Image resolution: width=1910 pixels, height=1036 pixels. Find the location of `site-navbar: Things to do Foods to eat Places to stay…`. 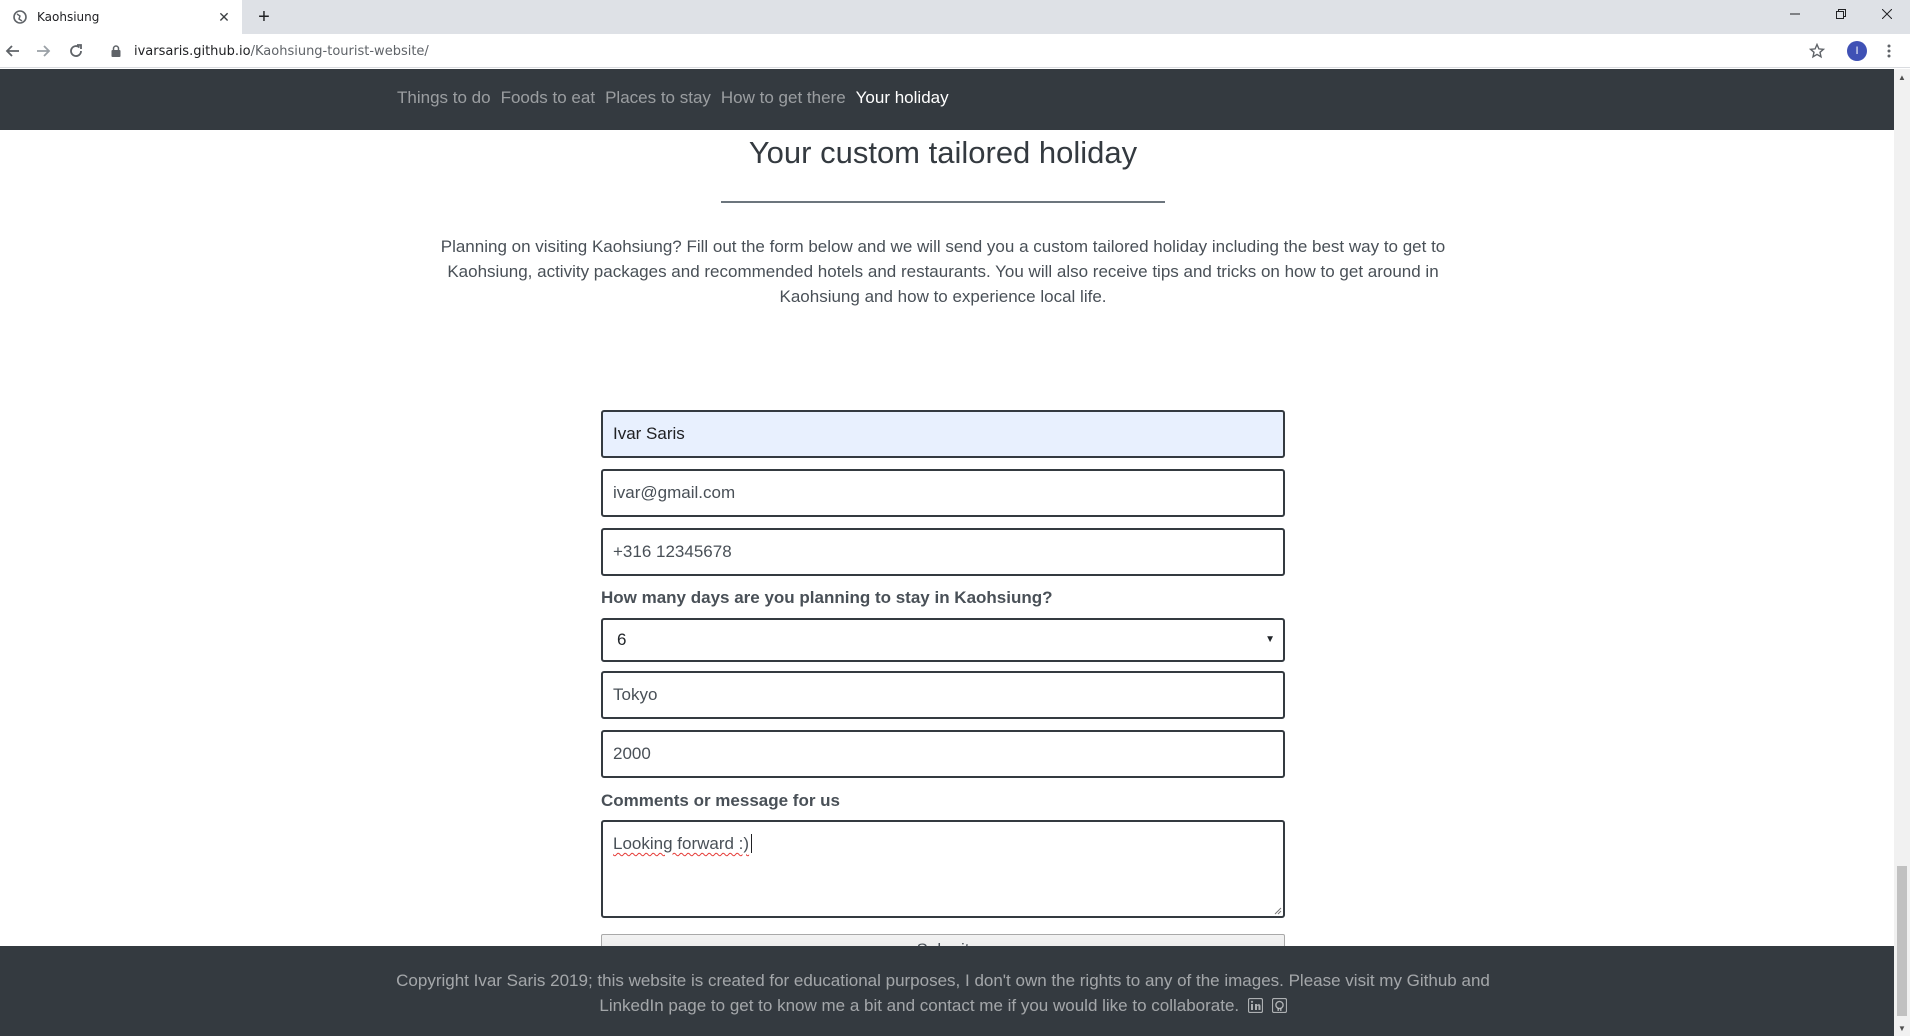

site-navbar: Things to do Foods to eat Places to stay… is located at coordinates (947, 99).